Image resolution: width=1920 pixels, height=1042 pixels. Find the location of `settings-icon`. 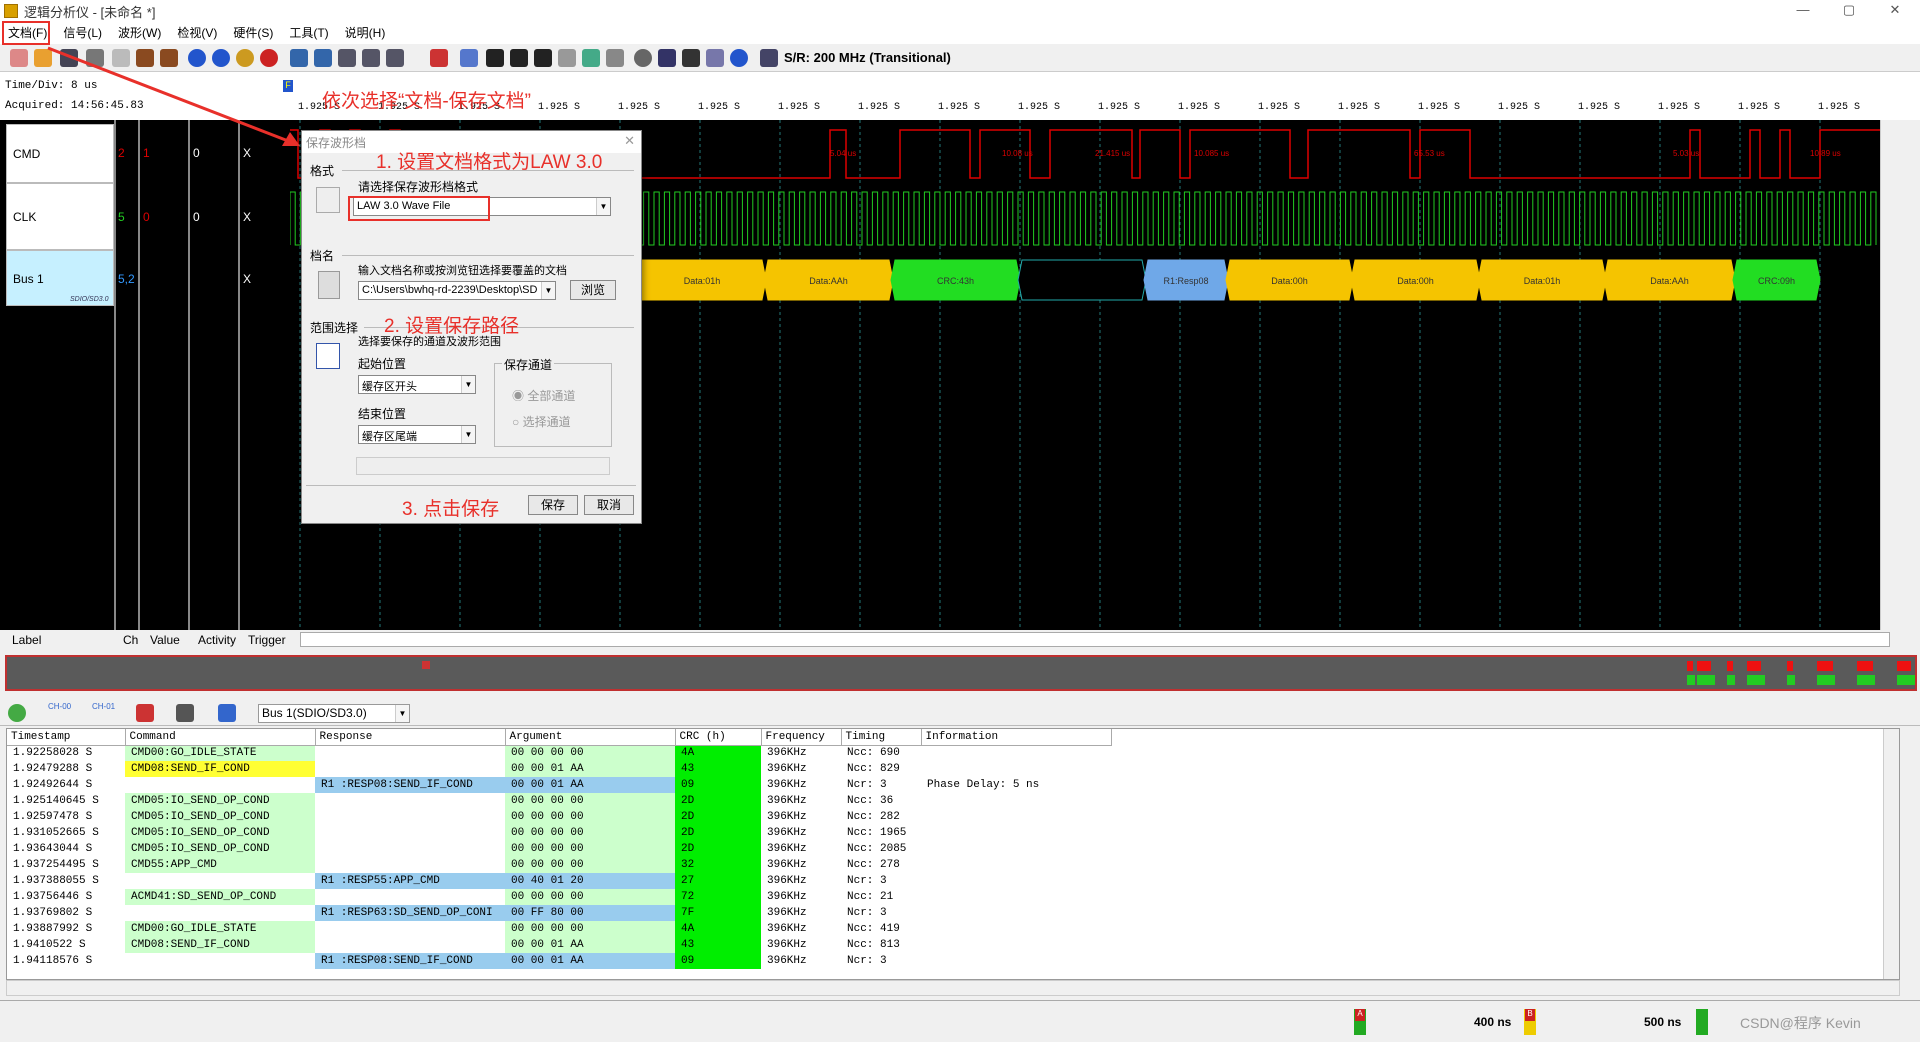

settings-icon is located at coordinates (591, 58).